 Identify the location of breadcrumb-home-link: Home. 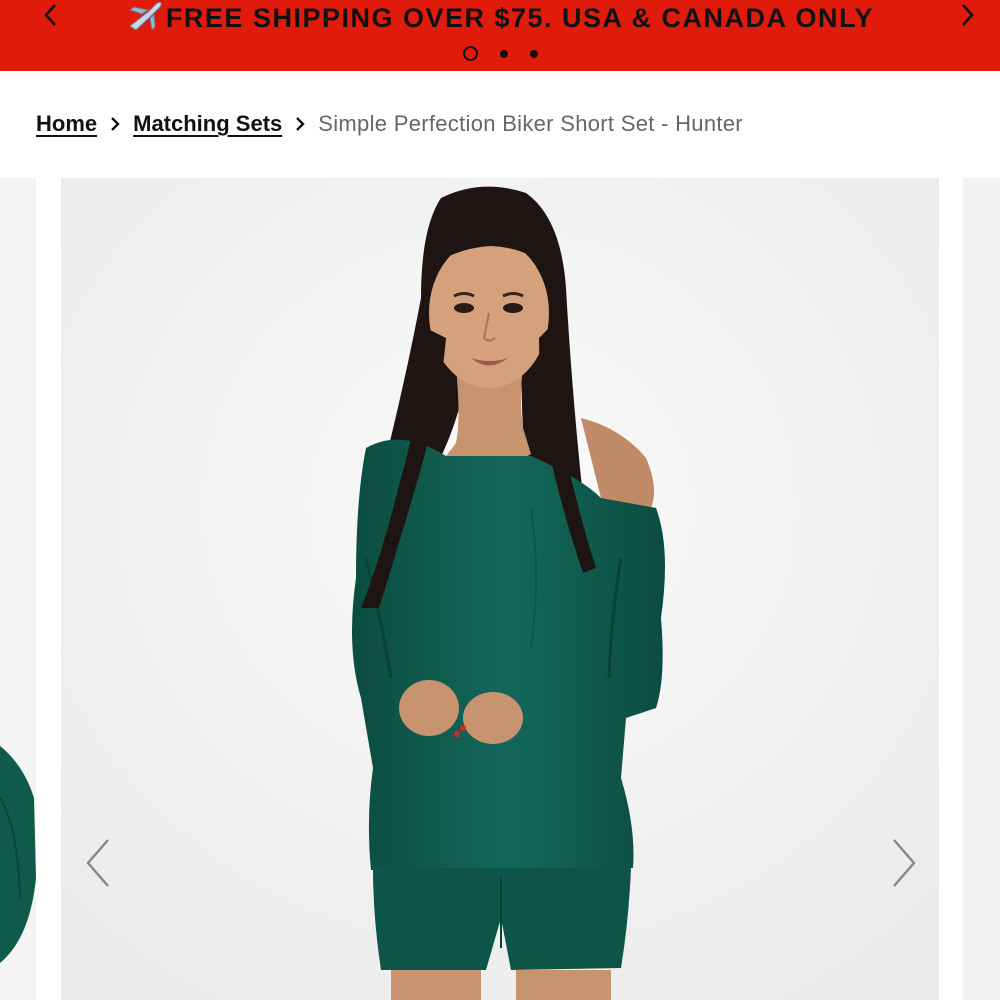
(66, 124).